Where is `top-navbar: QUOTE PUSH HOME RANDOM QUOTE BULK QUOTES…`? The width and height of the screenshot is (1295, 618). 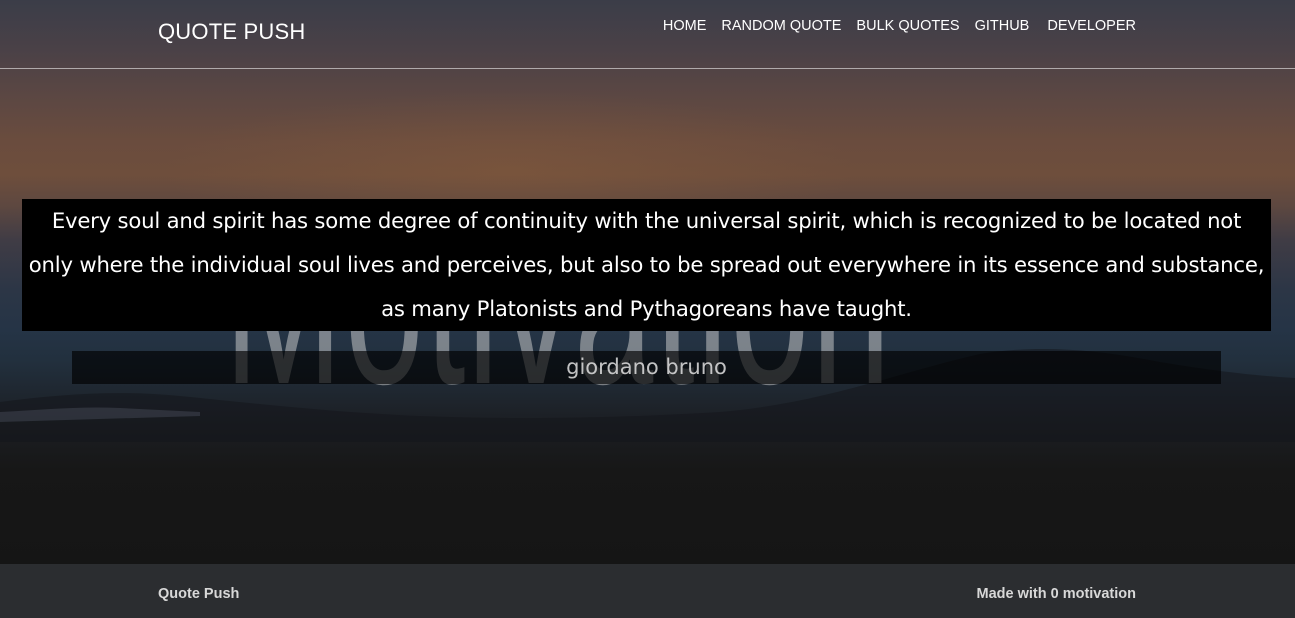
top-navbar: QUOTE PUSH HOME RANDOM QUOTE BULK QUOTES… is located at coordinates (647, 34).